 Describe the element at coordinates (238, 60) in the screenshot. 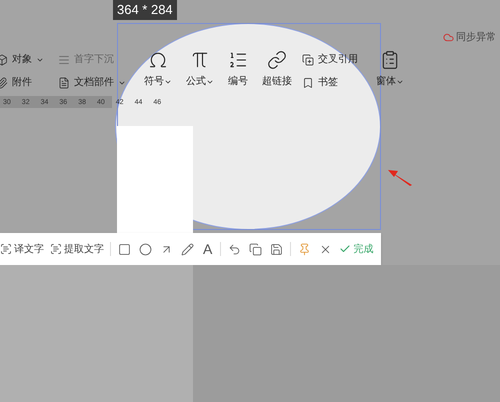

I see `numbered-list-icon` at that location.